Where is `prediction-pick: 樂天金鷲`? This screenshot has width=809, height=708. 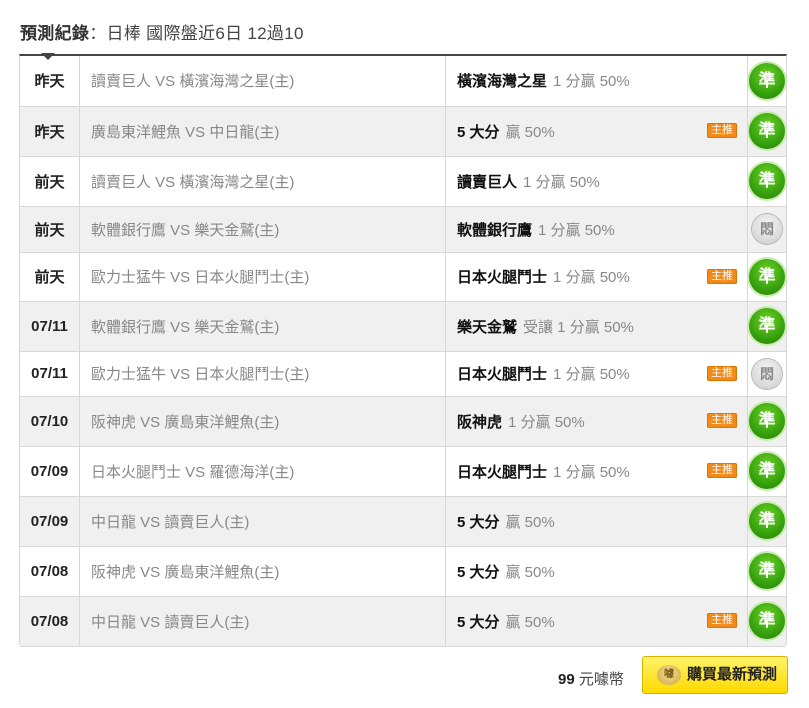
prediction-pick: 樂天金鷲 is located at coordinates (487, 327).